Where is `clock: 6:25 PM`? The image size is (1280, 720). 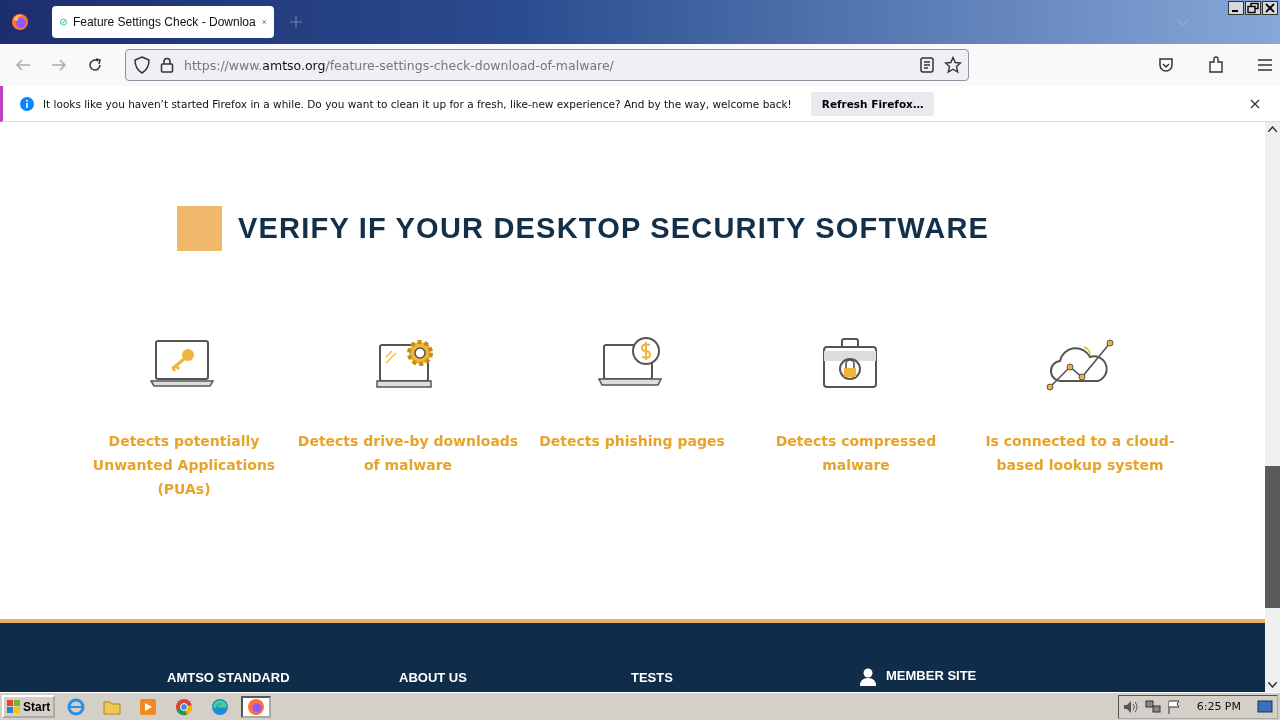
clock: 6:25 PM is located at coordinates (1218, 706).